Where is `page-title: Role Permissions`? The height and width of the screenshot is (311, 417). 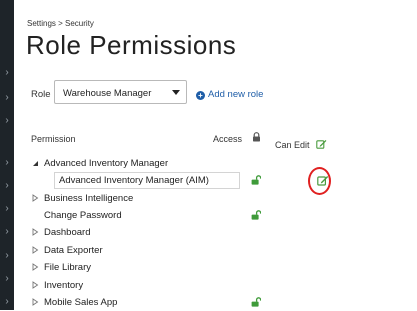 page-title: Role Permissions is located at coordinates (131, 45).